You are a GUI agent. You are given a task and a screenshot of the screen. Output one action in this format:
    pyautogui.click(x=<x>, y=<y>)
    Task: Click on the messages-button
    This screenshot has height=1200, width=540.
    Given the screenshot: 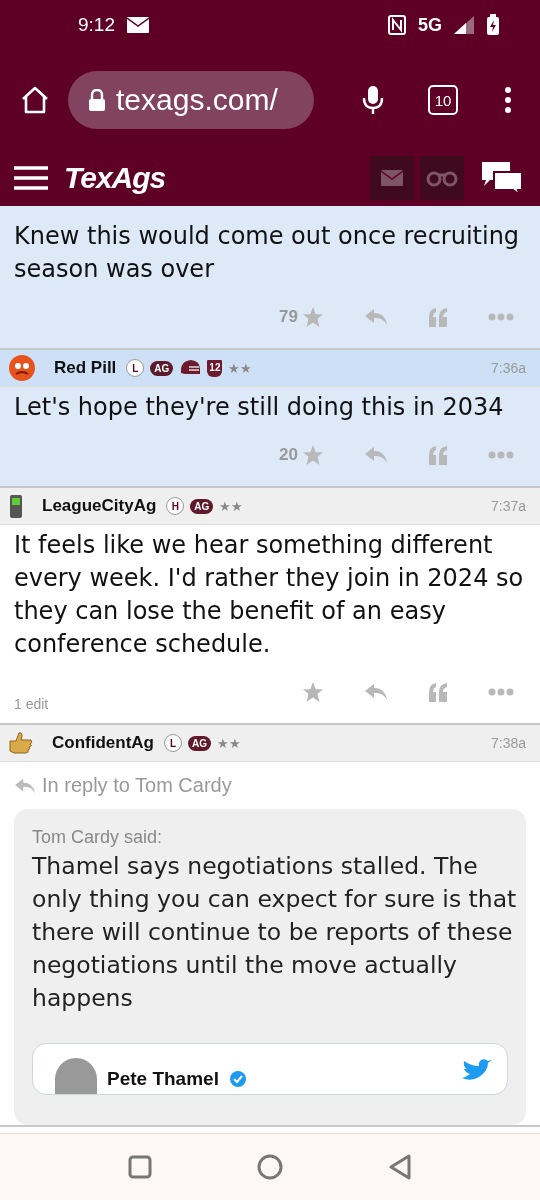 What is the action you would take?
    pyautogui.click(x=392, y=178)
    